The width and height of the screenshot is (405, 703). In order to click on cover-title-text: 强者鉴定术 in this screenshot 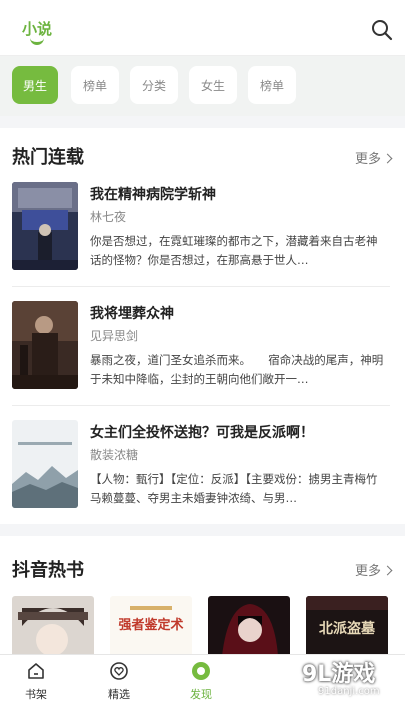, I will do `click(151, 625)`.